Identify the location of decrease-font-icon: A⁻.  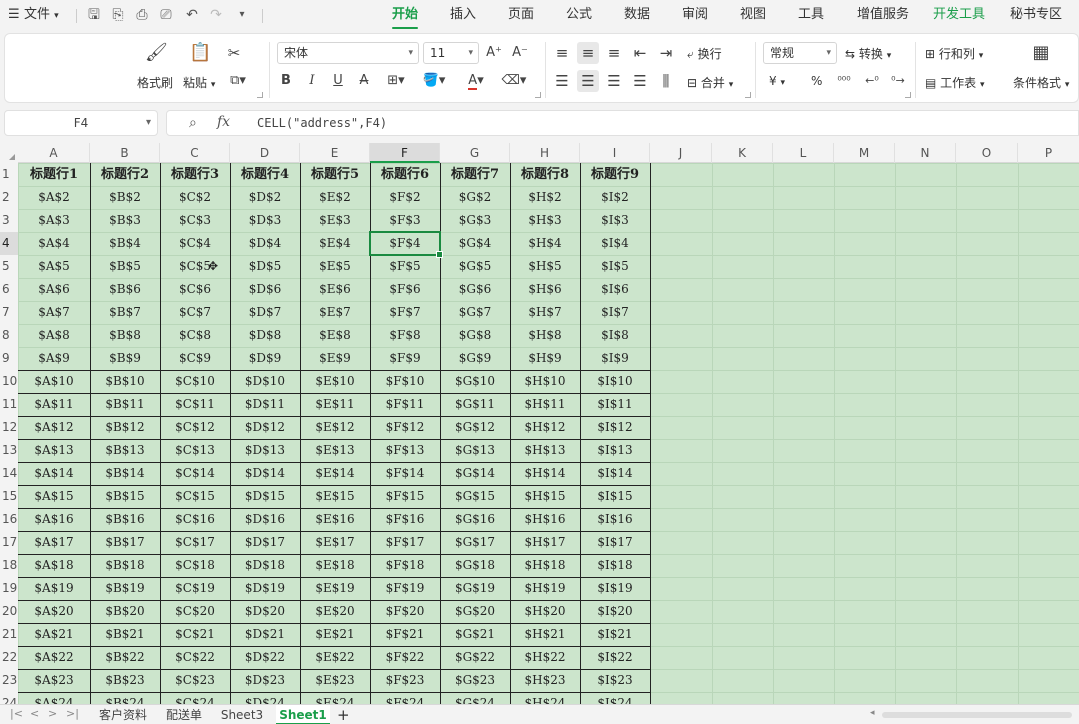
(520, 53).